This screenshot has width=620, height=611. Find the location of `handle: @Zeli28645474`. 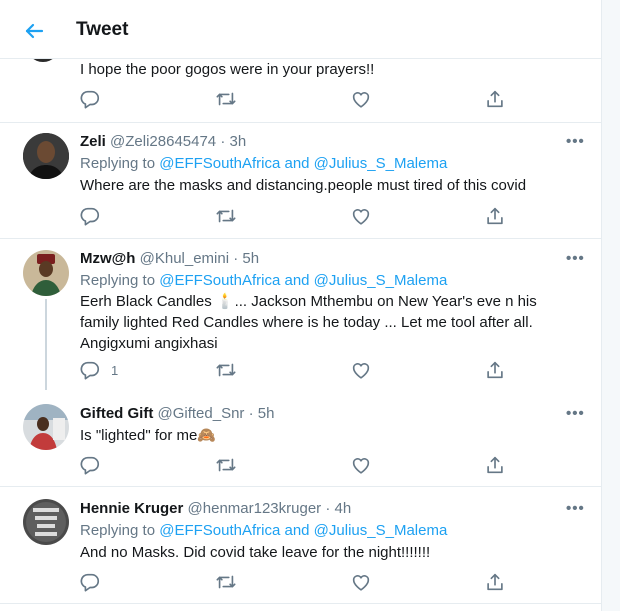

handle: @Zeli28645474 is located at coordinates (163, 141).